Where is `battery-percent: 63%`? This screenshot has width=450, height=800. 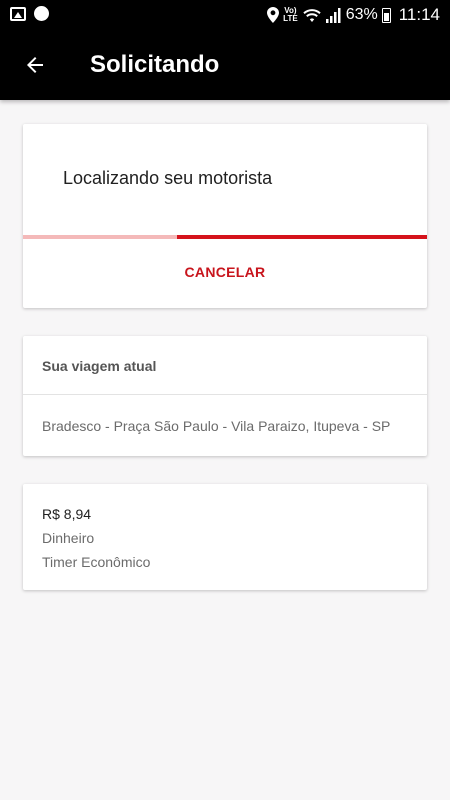 battery-percent: 63% is located at coordinates (361, 14).